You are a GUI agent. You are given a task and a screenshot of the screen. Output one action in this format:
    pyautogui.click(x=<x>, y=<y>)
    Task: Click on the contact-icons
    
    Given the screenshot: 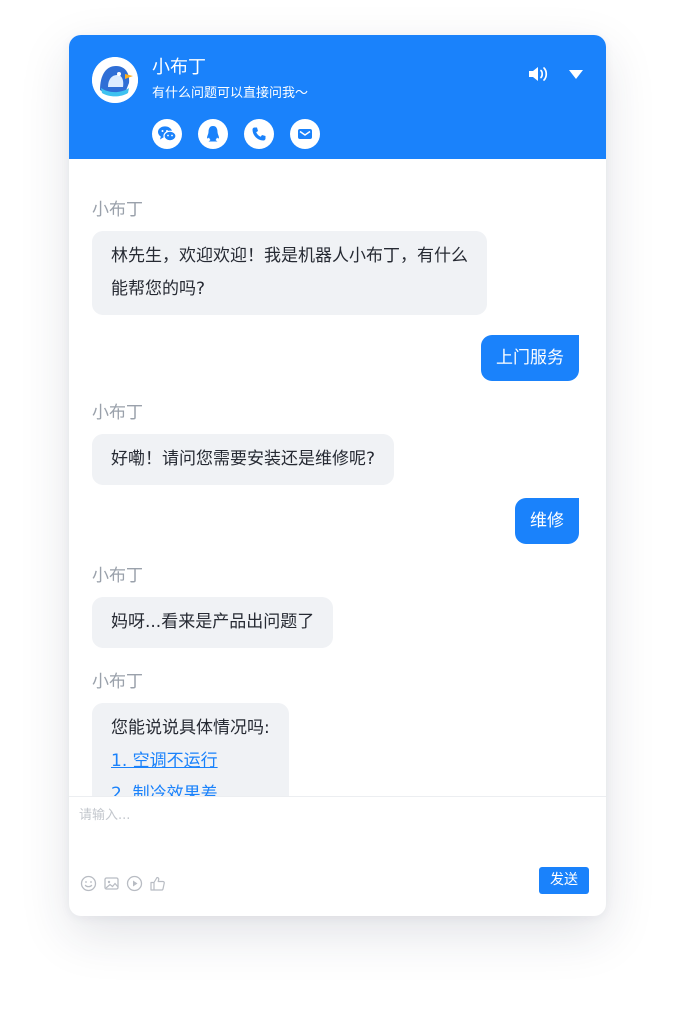 What is the action you would take?
    pyautogui.click(x=244, y=134)
    